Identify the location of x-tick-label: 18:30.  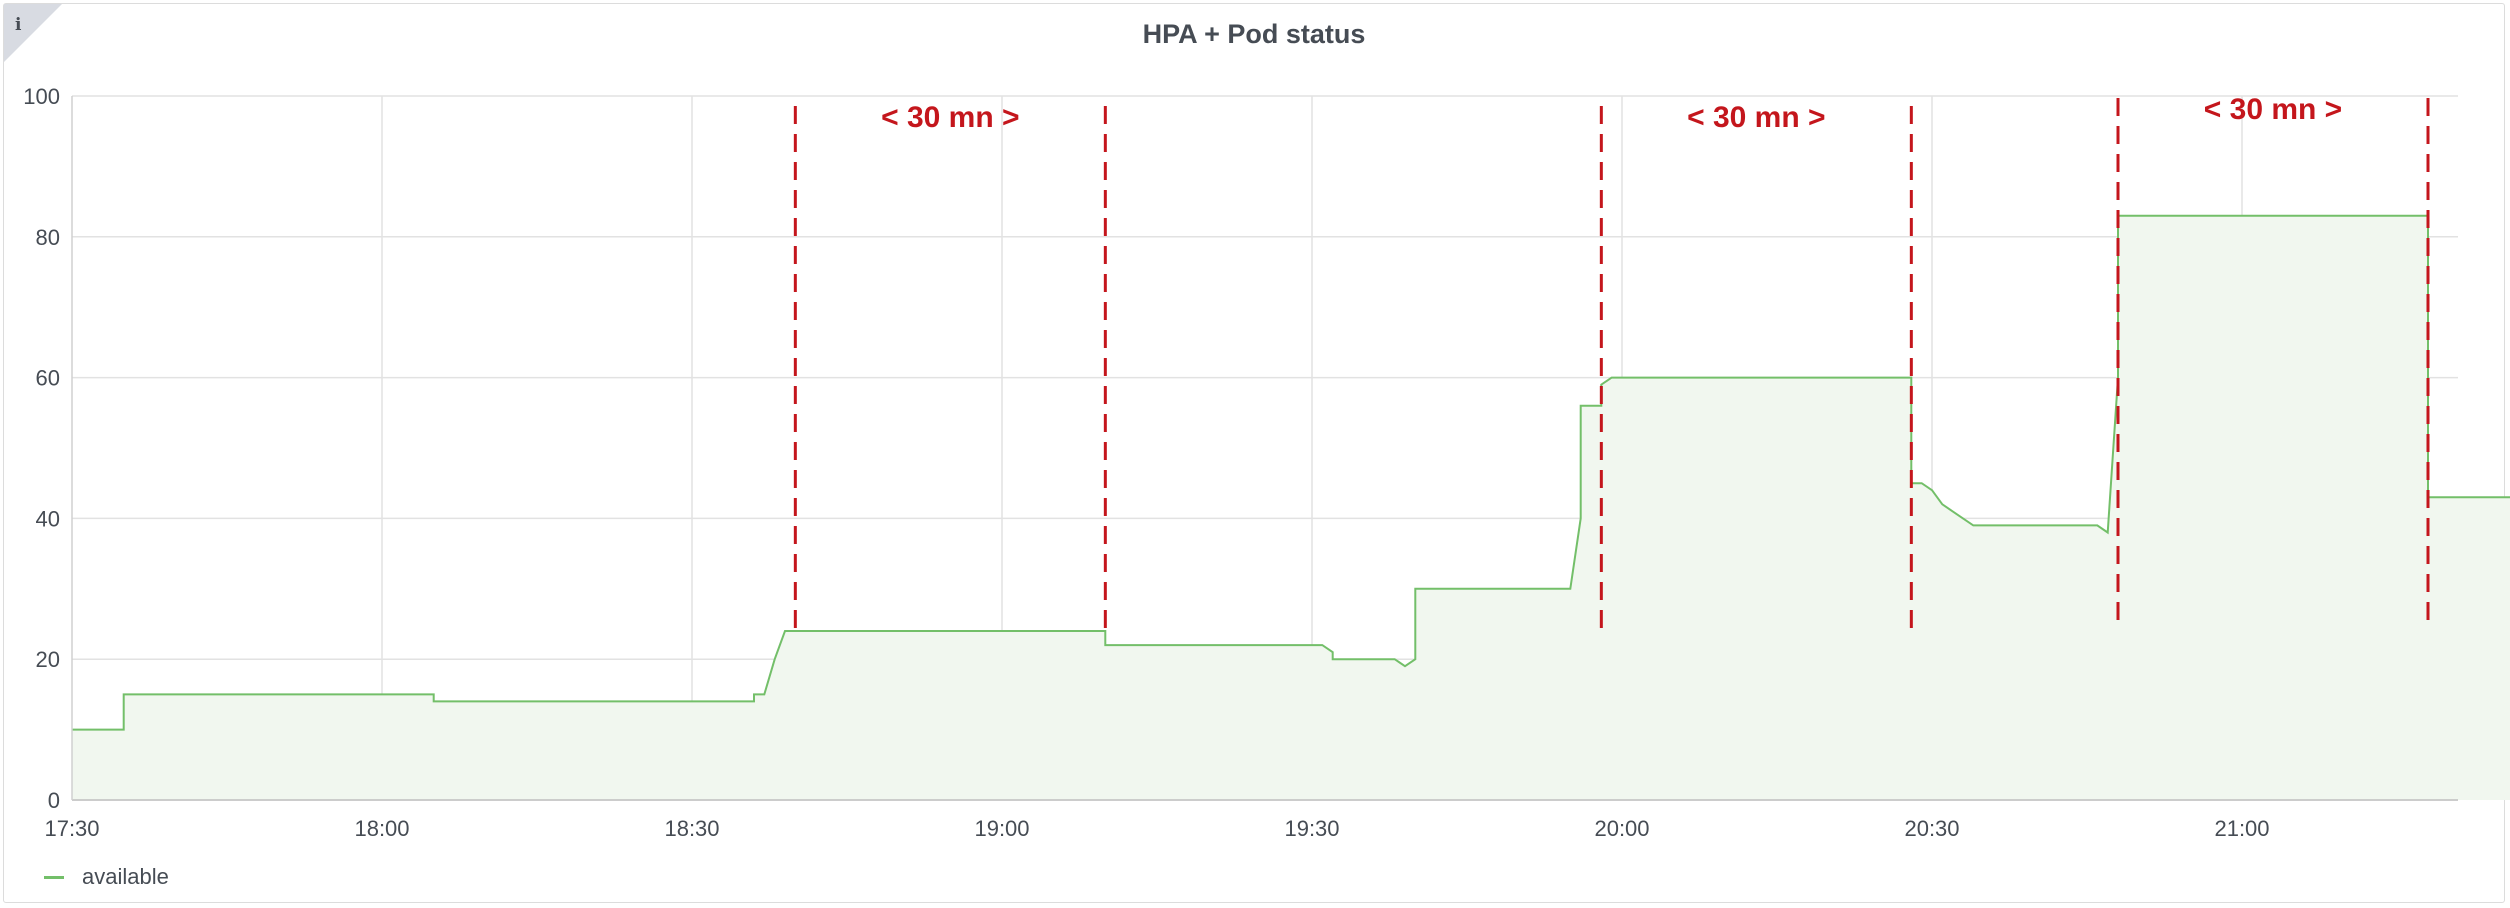
(691, 828).